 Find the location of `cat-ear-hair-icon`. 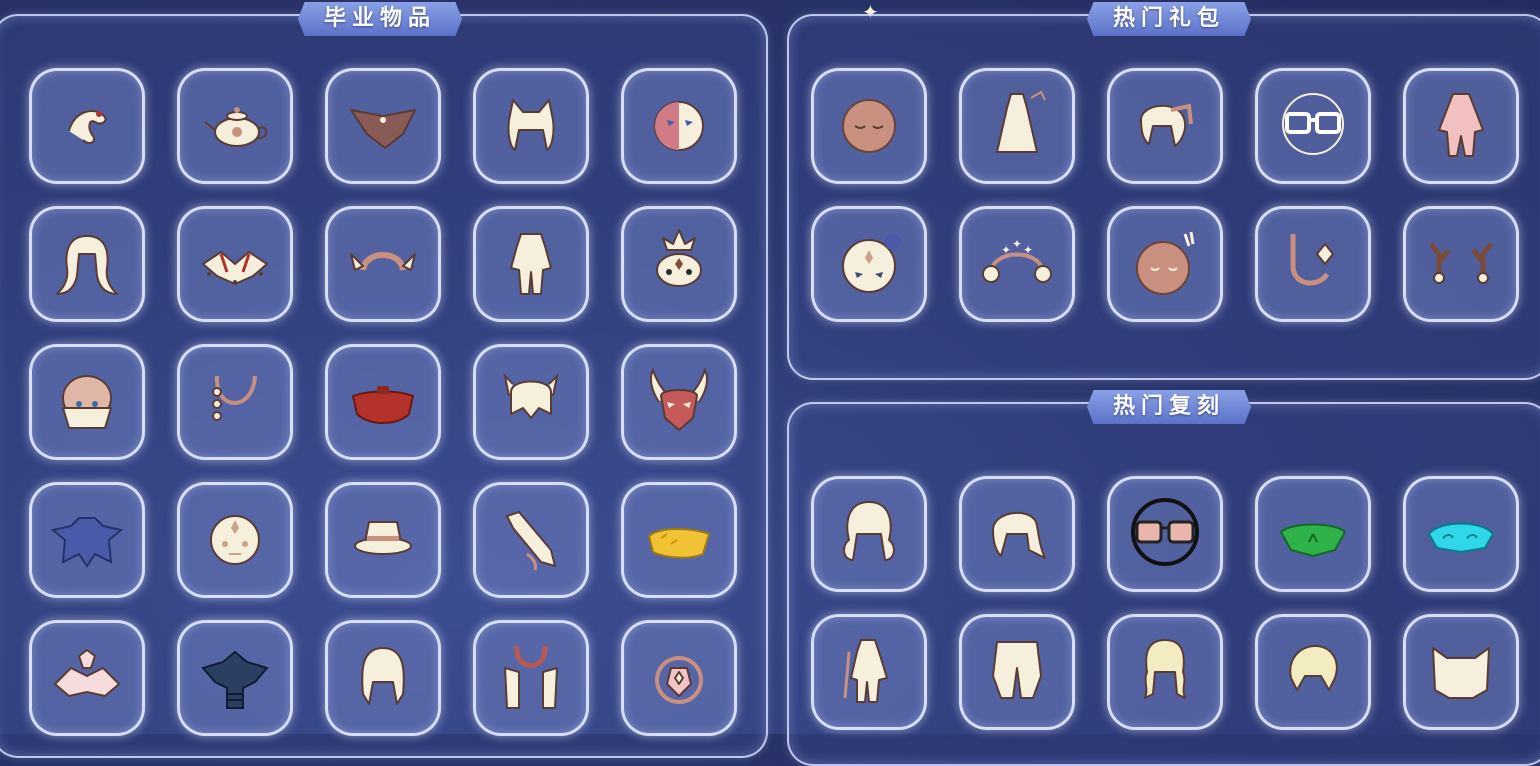

cat-ear-hair-icon is located at coordinates (531, 126).